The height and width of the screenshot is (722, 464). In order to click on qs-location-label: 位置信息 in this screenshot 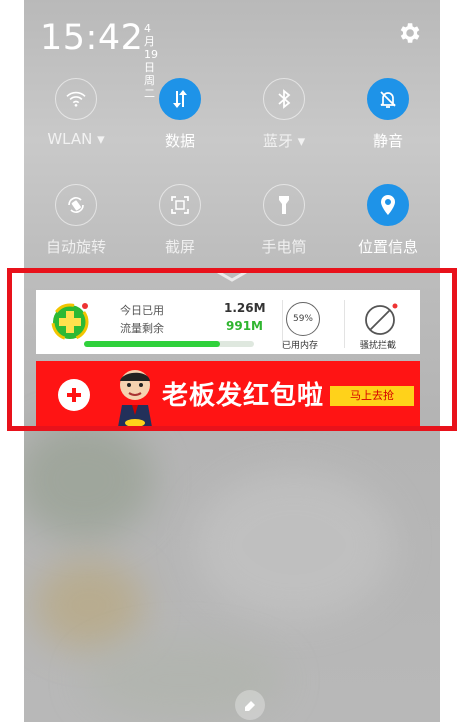, I will do `click(387, 247)`.